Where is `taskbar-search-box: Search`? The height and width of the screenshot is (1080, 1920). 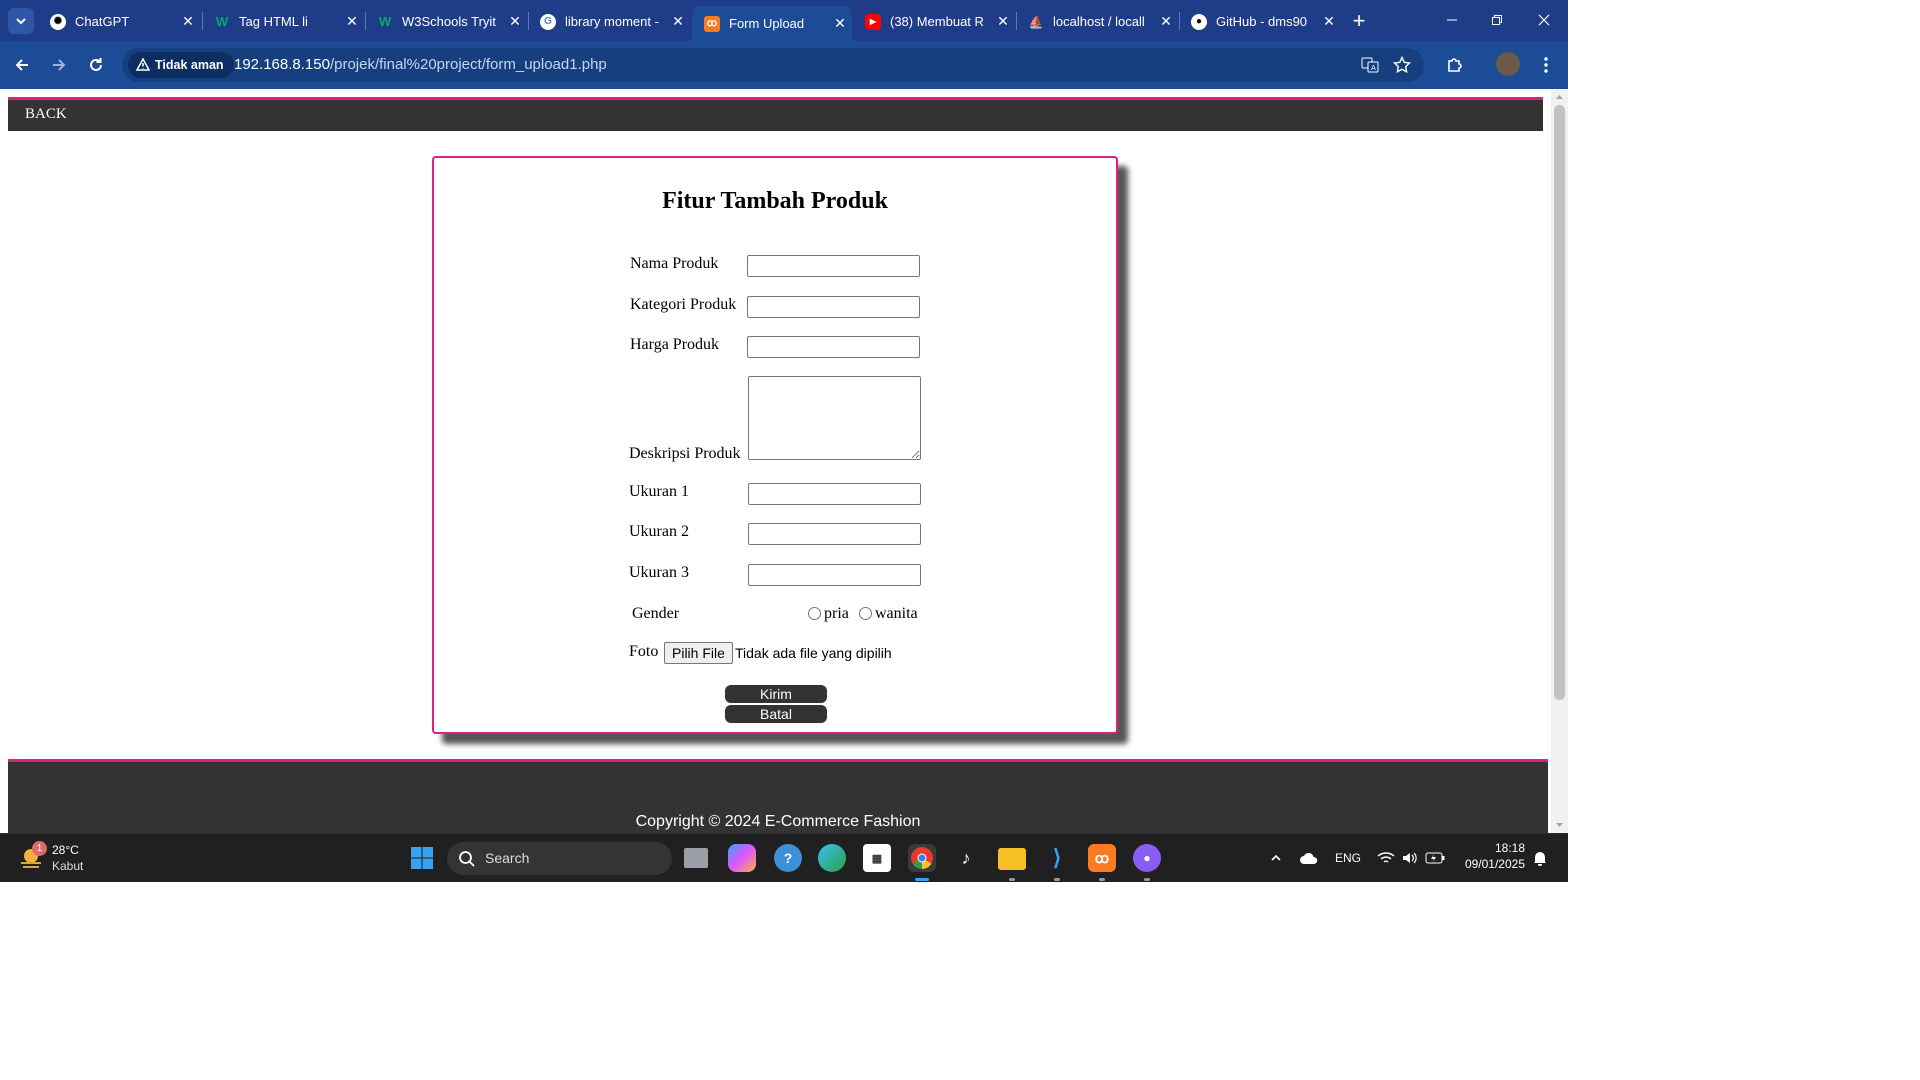 taskbar-search-box: Search is located at coordinates (559, 858).